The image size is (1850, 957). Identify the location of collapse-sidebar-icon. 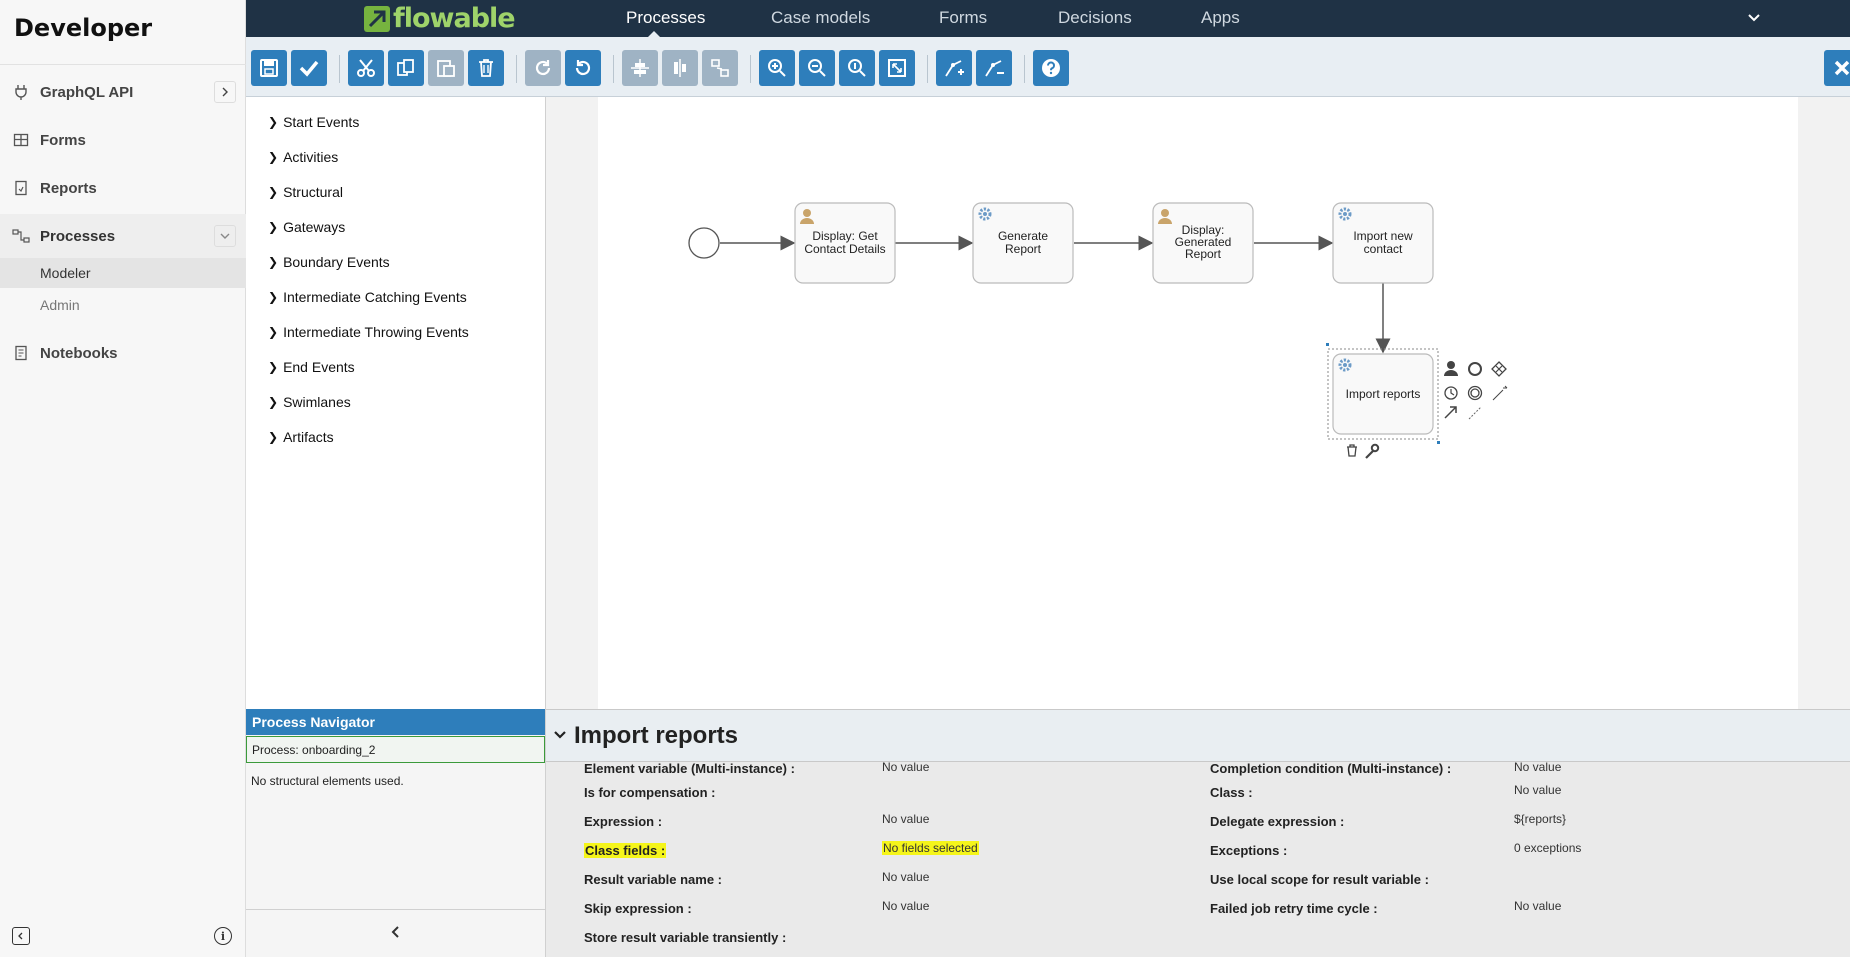
(21, 936).